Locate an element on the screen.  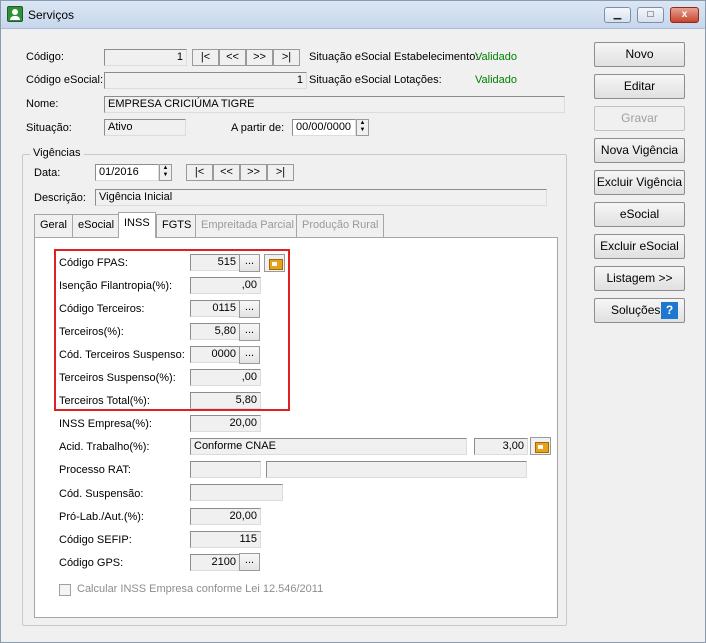
tab-empreitada-parcial: Empreitada Parcial is located at coordinates (247, 225).